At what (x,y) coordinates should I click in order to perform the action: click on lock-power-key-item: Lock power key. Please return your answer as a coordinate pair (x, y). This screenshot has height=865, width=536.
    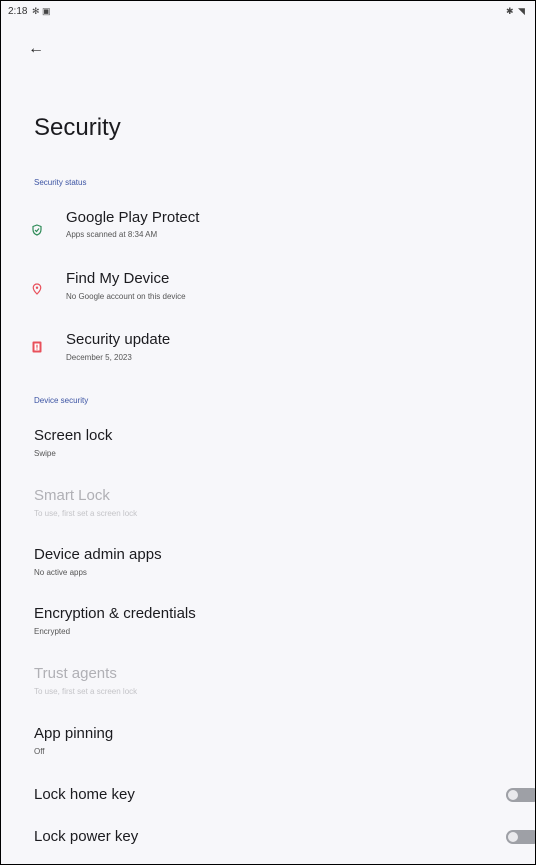
    Looking at the image, I should click on (268, 838).